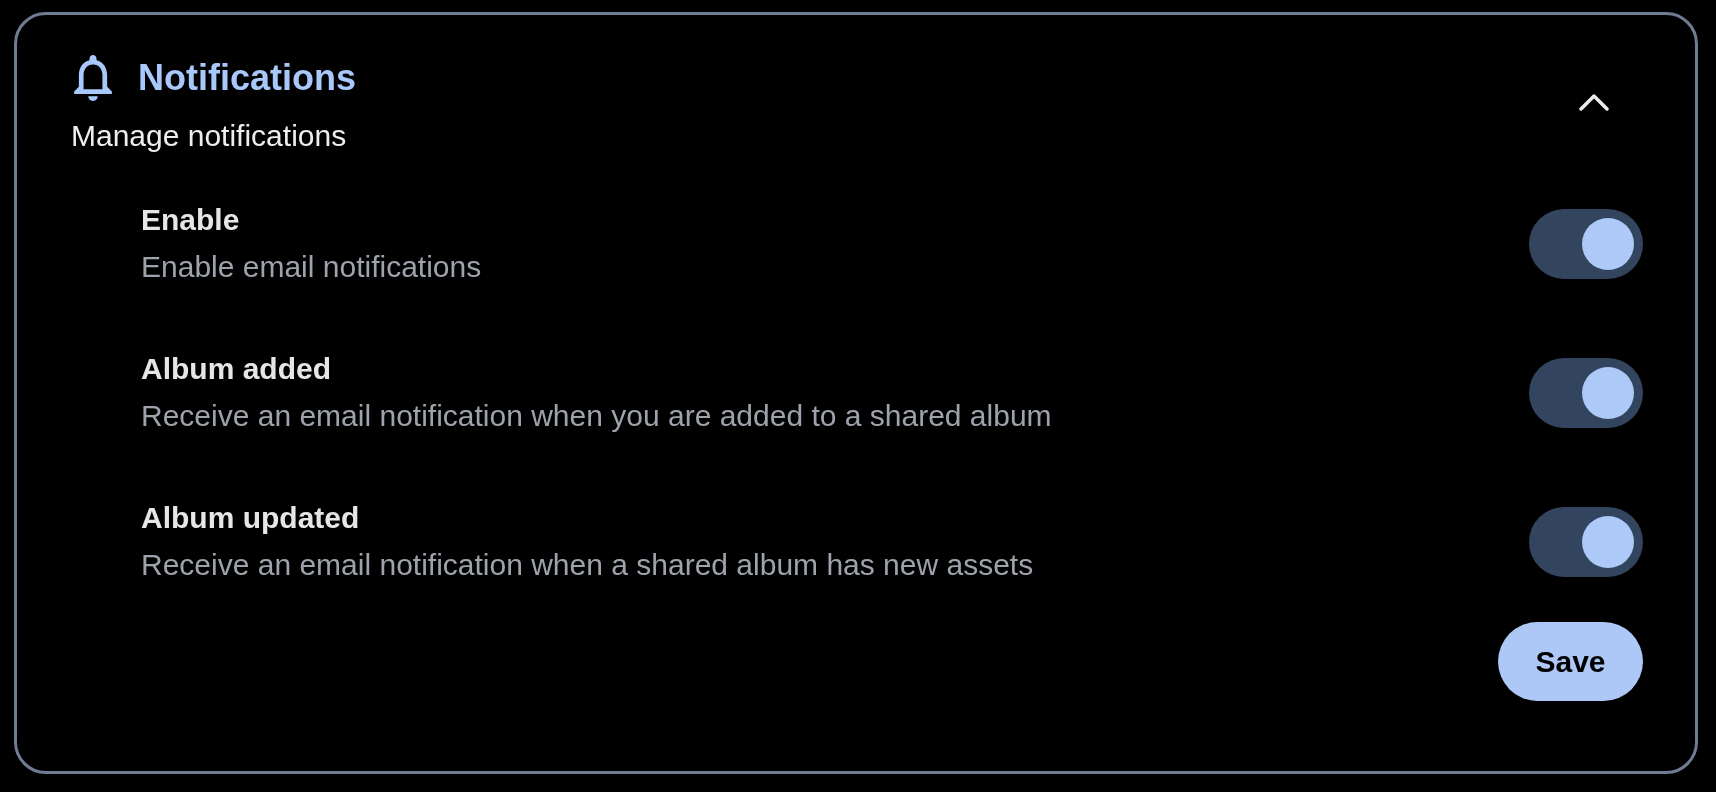 Image resolution: width=1716 pixels, height=792 pixels. I want to click on setting-title: Album updated, so click(251, 518).